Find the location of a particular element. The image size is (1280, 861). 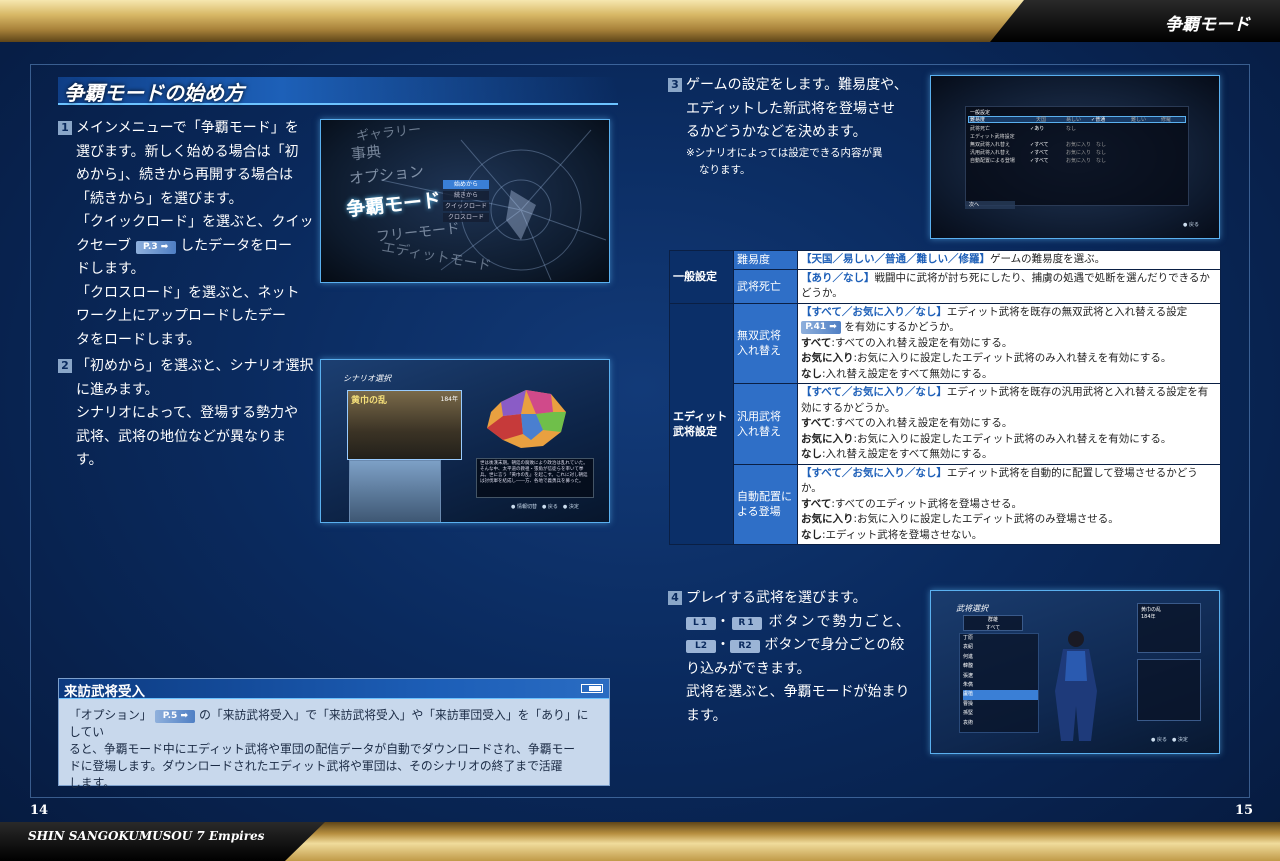

step-text: ボタンで身分ごとの絞 is located at coordinates (834, 645).